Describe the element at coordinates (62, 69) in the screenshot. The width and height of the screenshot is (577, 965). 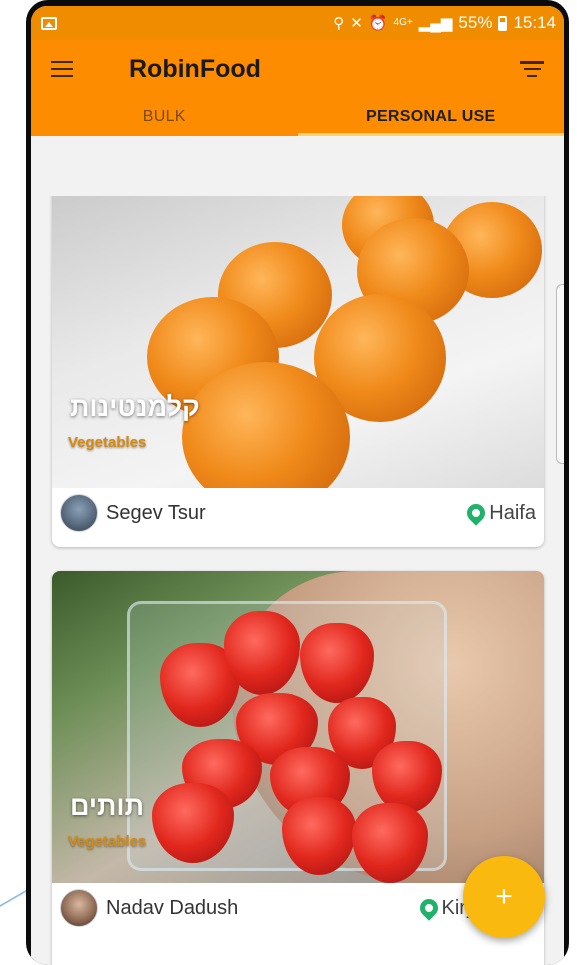
I see `hamburger-icon` at that location.